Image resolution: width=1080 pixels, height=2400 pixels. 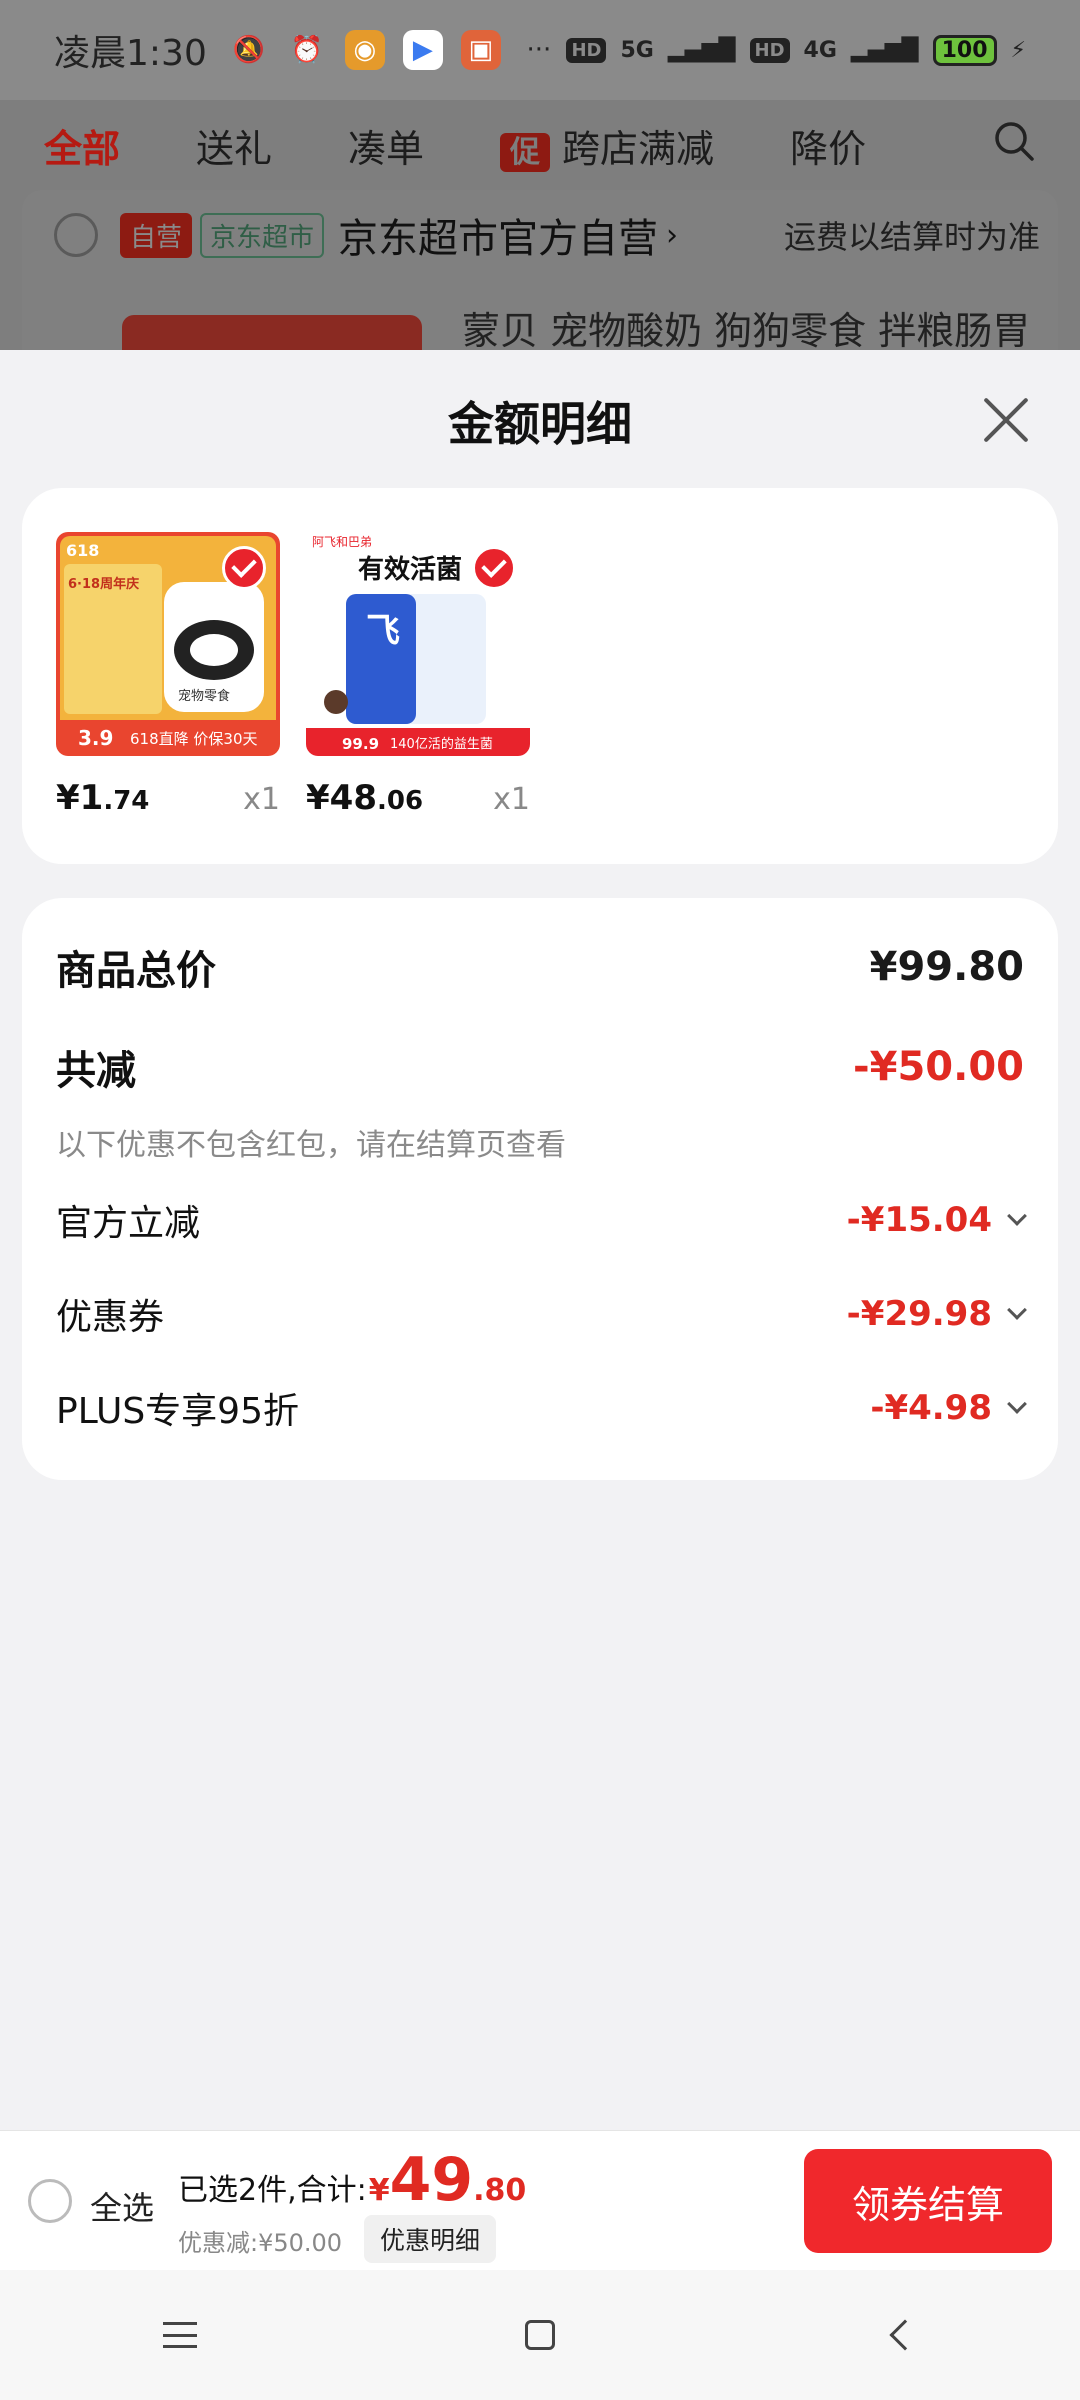 What do you see at coordinates (919, 1314) in the screenshot?
I see `discount-value: -¥29.98` at bounding box center [919, 1314].